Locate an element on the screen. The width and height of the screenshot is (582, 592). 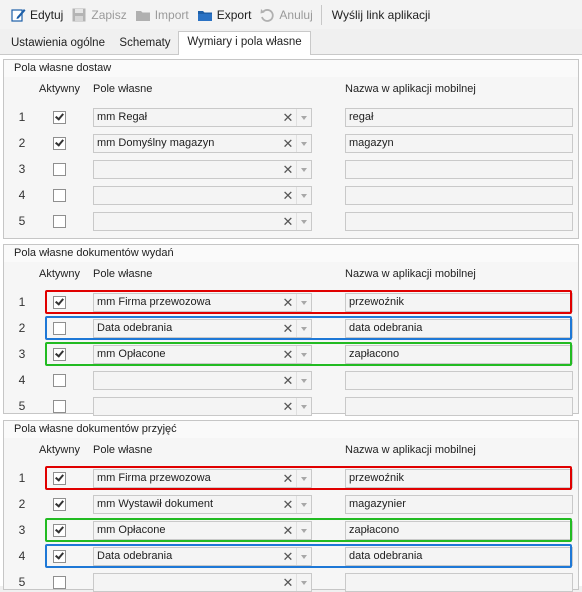
tab-schemes: Schematy is located at coordinates (145, 44).